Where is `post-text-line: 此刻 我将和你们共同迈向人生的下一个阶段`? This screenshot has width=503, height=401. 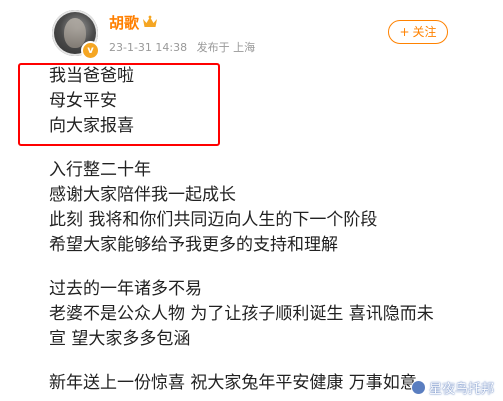
post-text-line: 此刻 我将和你们共同迈向人生的下一个阶段 is located at coordinates (213, 220).